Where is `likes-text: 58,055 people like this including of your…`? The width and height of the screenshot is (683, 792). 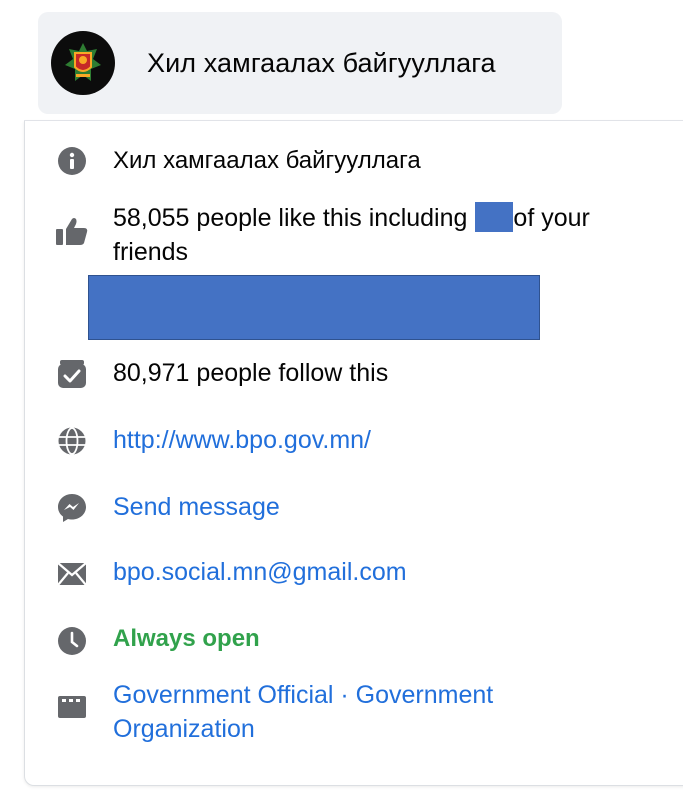
likes-text: 58,055 people like this including of your… is located at coordinates (398, 235).